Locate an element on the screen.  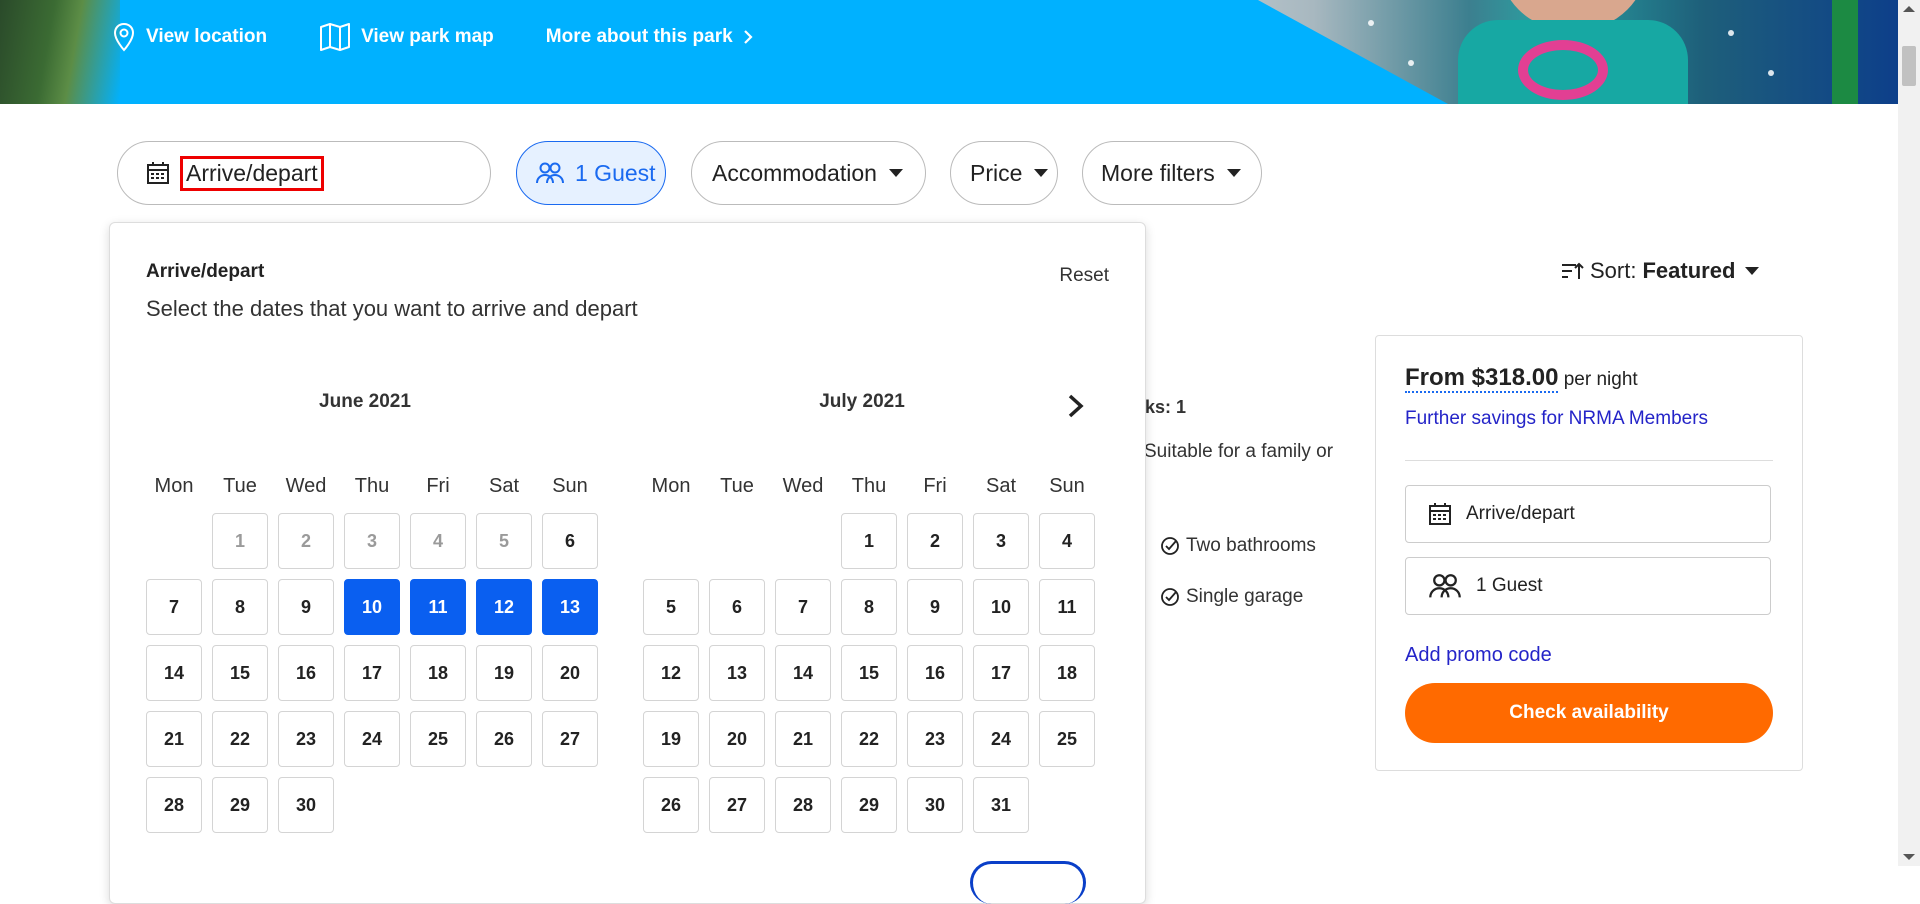
guests-icon is located at coordinates (550, 173).